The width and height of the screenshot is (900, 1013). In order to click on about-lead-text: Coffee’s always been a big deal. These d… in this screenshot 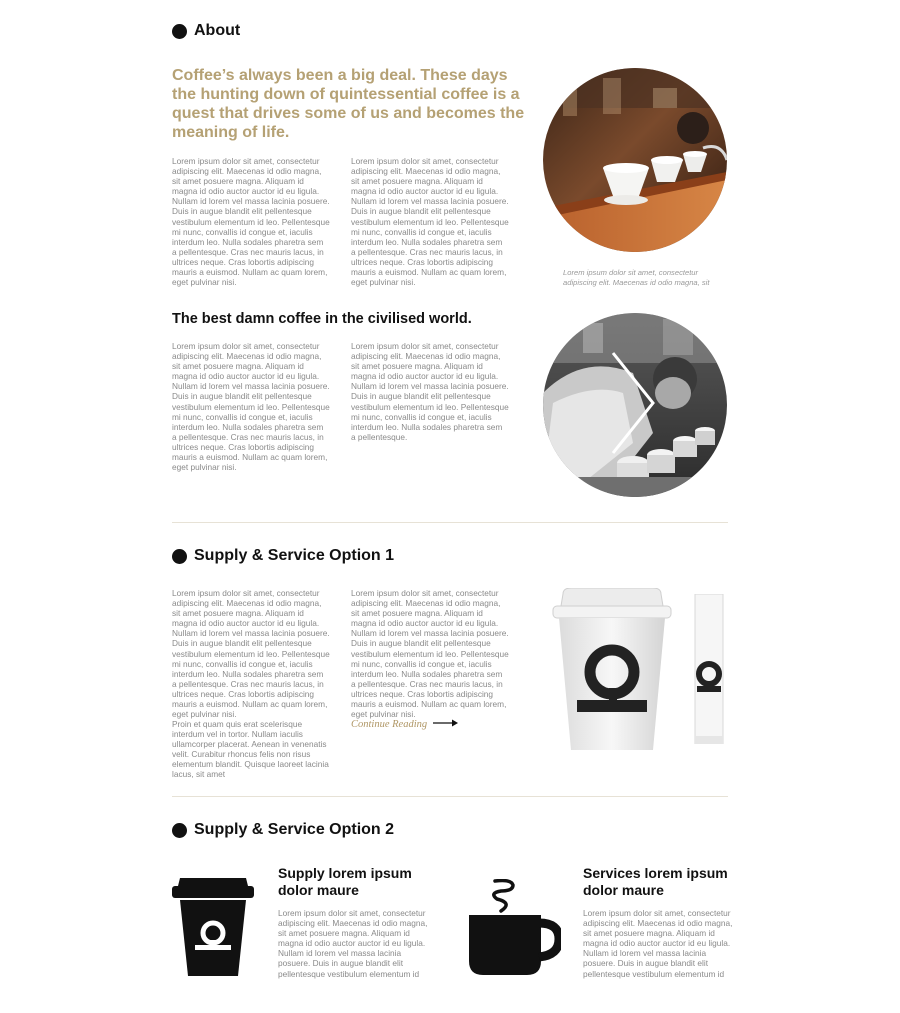, I will do `click(348, 104)`.